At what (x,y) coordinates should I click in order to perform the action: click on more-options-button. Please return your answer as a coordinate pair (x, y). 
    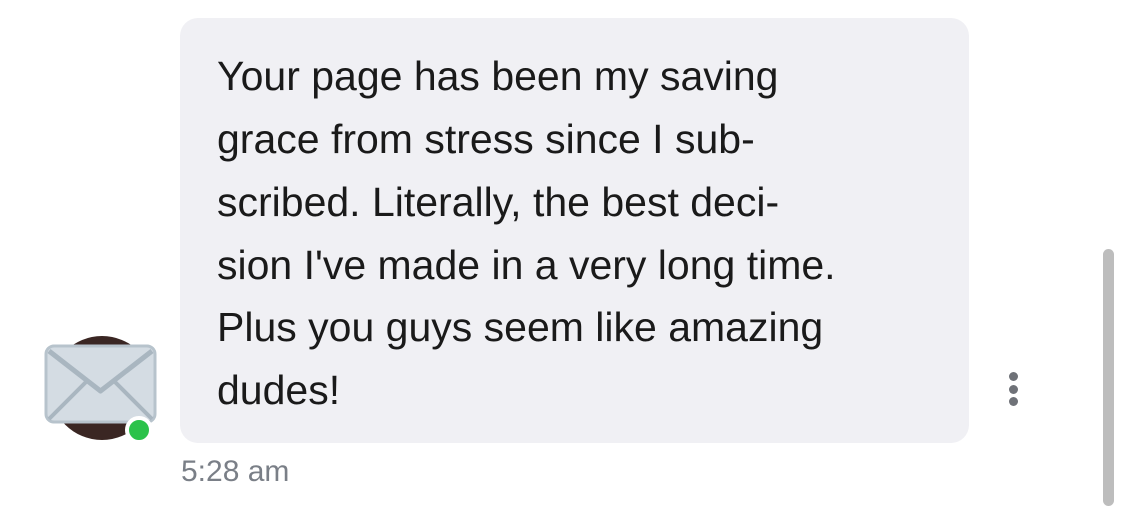
    Looking at the image, I should click on (1014, 389).